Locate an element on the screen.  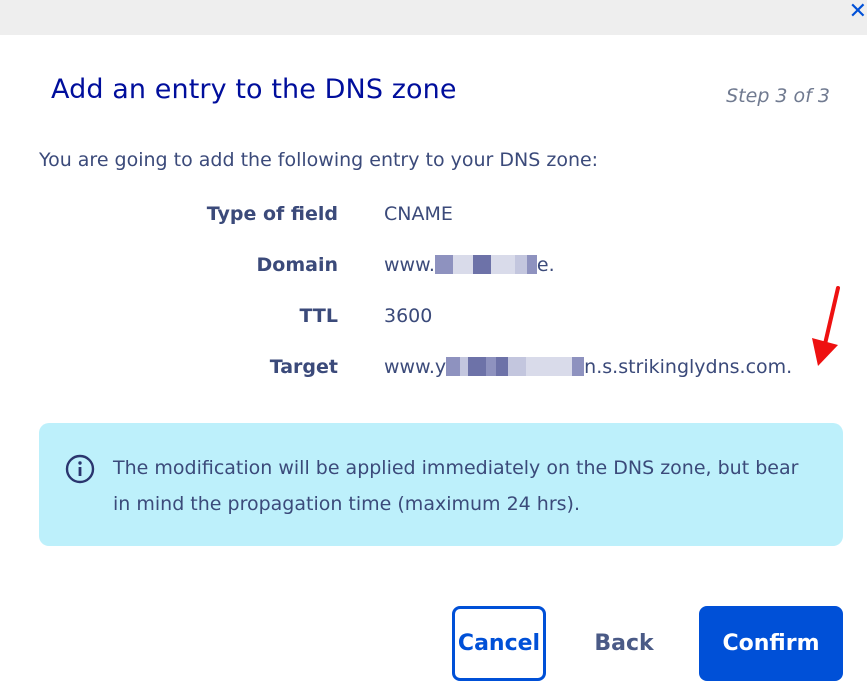
field-label-type: Type of field is located at coordinates (272, 214).